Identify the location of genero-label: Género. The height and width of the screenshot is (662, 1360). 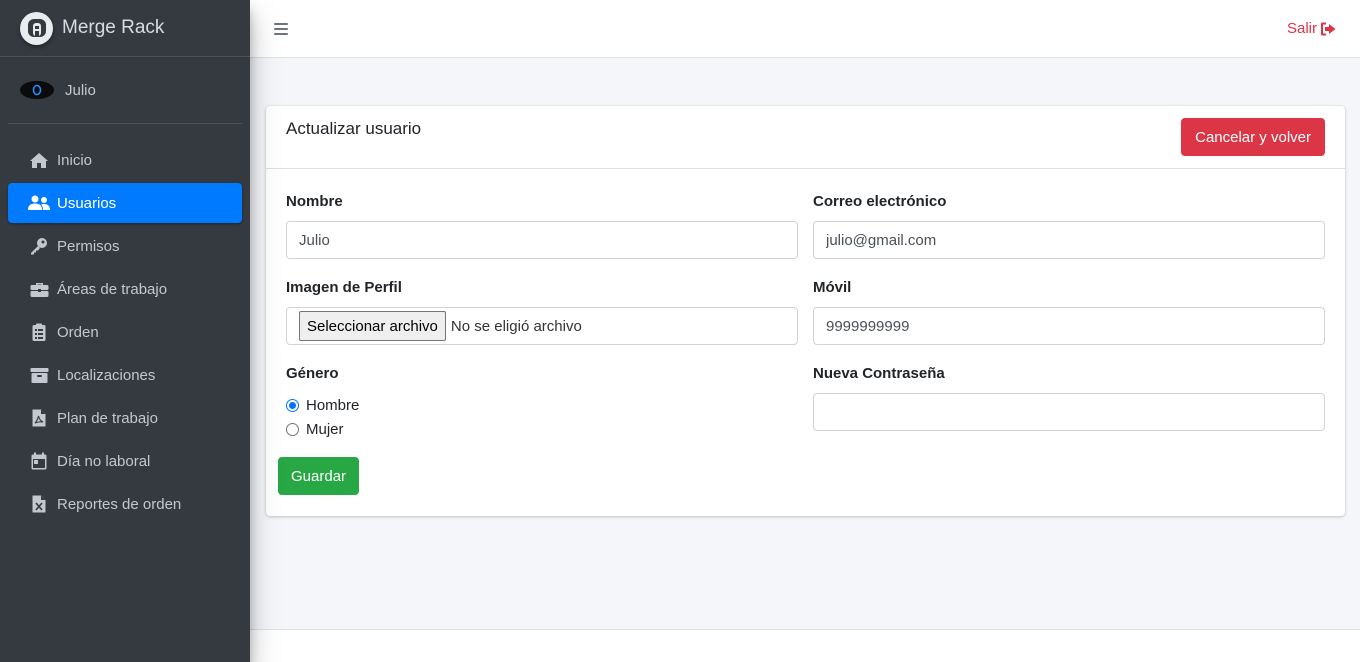
(312, 373).